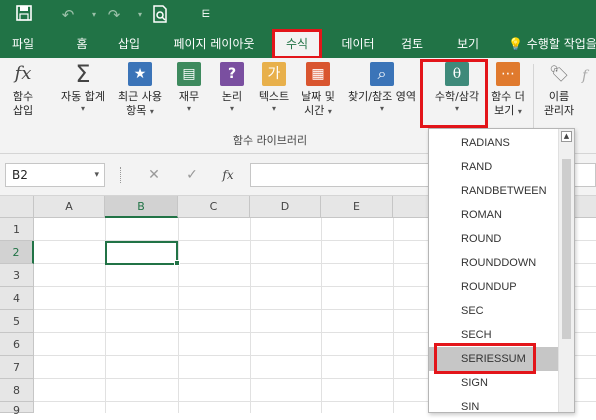 The height and width of the screenshot is (420, 596). What do you see at coordinates (232, 88) in the screenshot?
I see `logical-button: ? 논리 ▾` at bounding box center [232, 88].